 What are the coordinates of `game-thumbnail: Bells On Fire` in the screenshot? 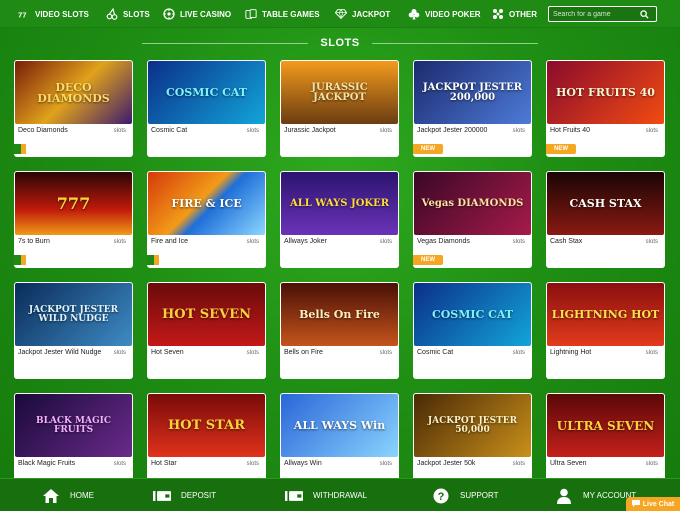 It's located at (339, 314).